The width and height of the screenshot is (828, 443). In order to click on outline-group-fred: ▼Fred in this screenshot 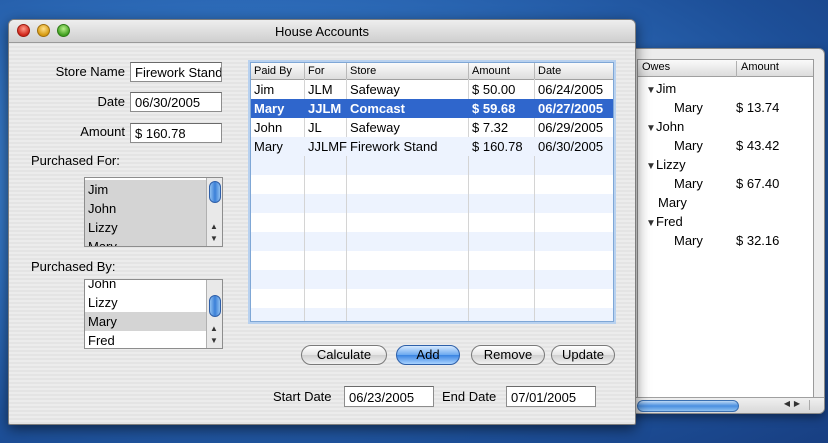, I will do `click(664, 221)`.